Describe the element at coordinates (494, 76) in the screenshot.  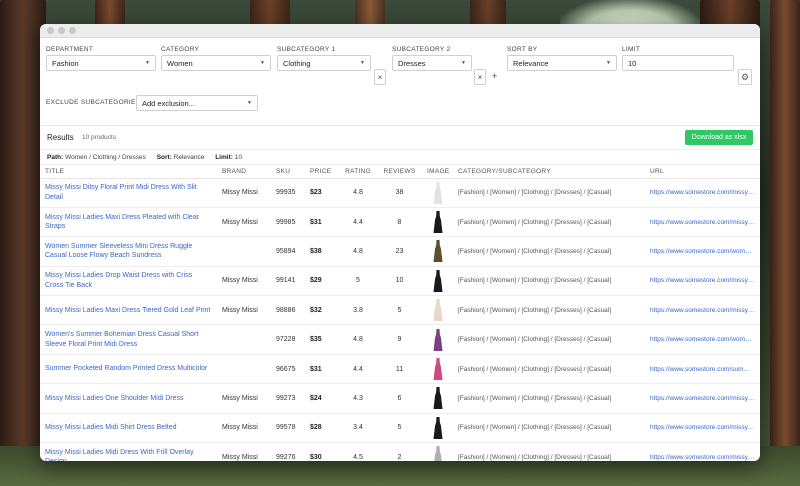
I see `add-subcategory-button: +` at that location.